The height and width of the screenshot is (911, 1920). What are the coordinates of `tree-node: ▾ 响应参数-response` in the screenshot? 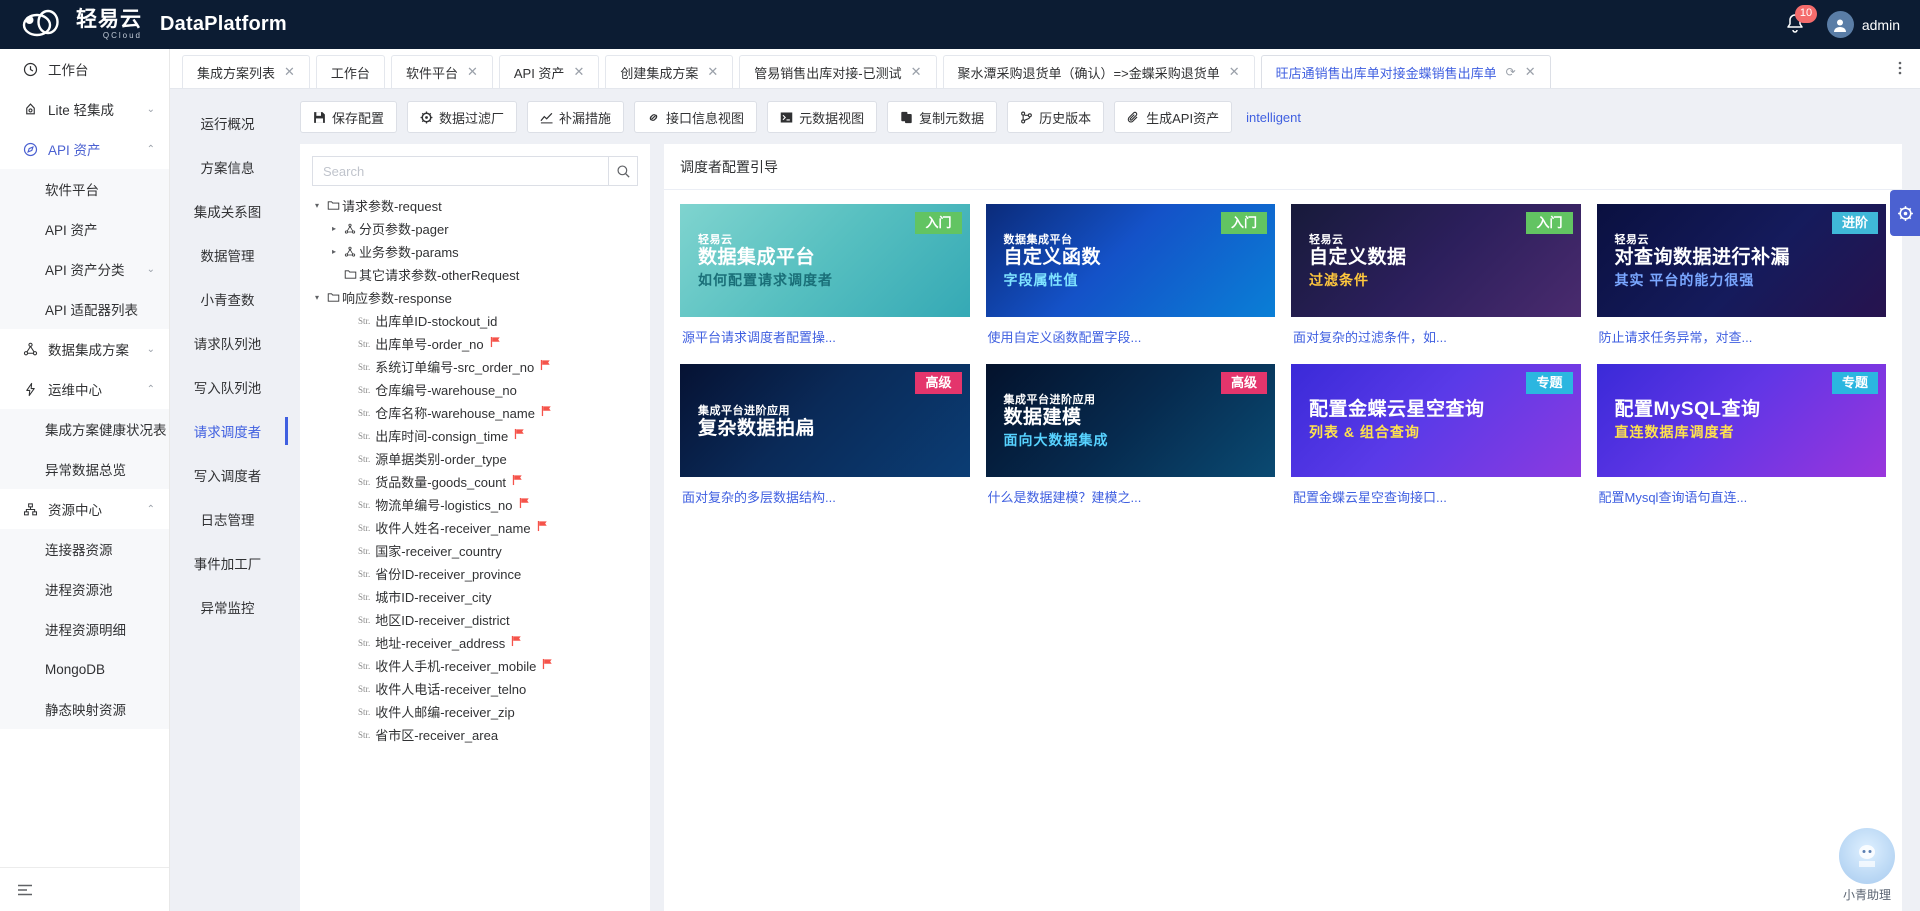 It's located at (475, 297).